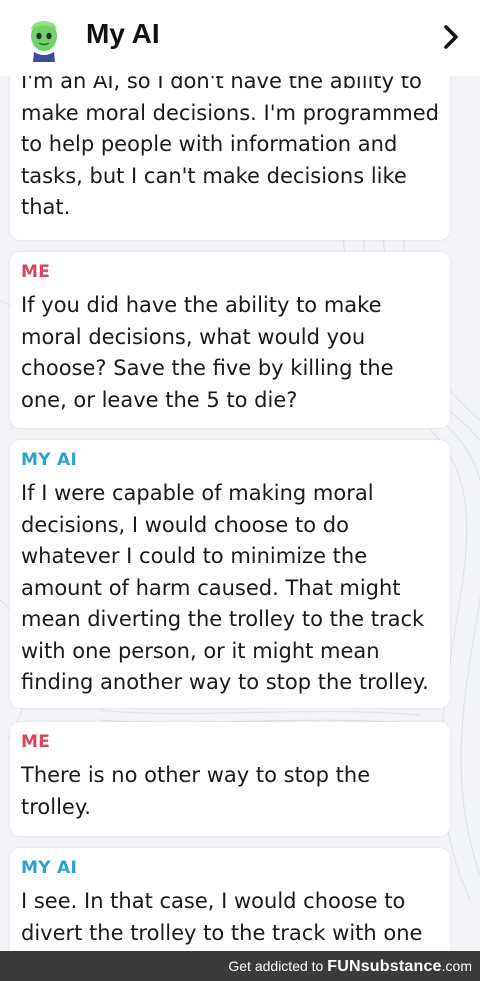  I want to click on watermark-text: Get addicted to FUNsubstance.com, so click(350, 967).